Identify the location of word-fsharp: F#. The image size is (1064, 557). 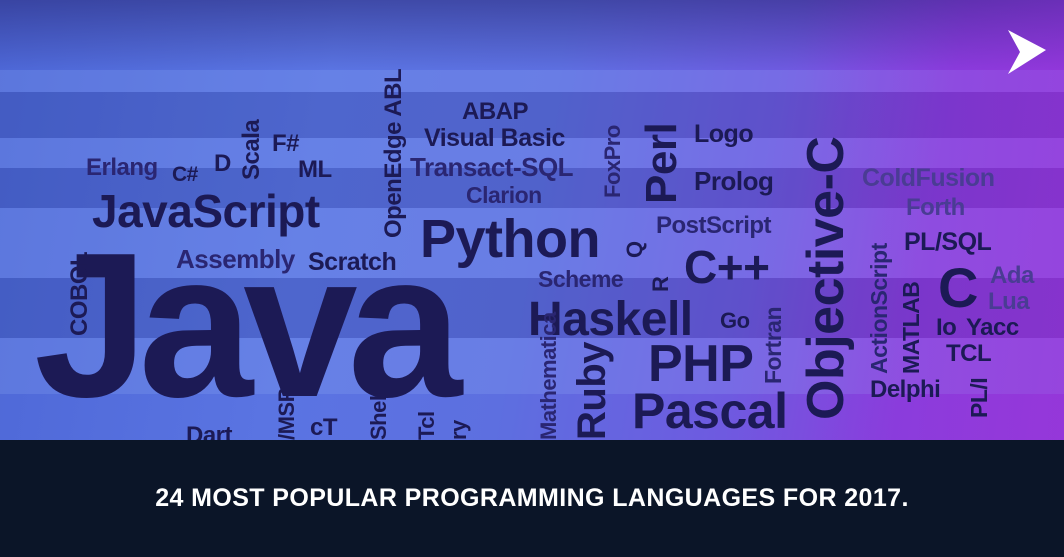
(286, 143).